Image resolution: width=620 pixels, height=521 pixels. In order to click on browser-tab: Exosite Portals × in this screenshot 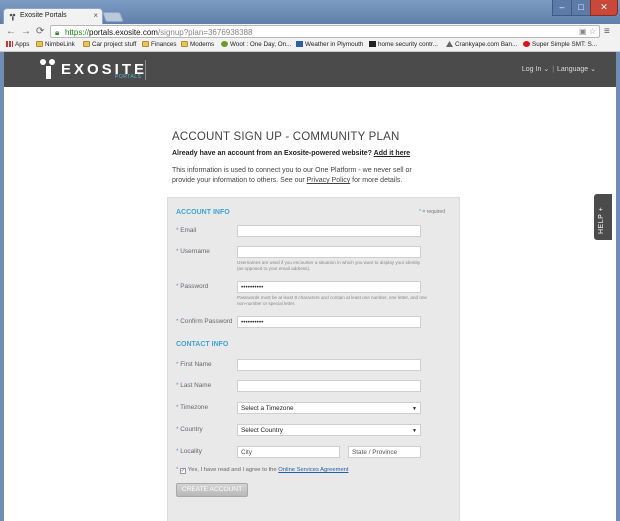, I will do `click(53, 16)`.